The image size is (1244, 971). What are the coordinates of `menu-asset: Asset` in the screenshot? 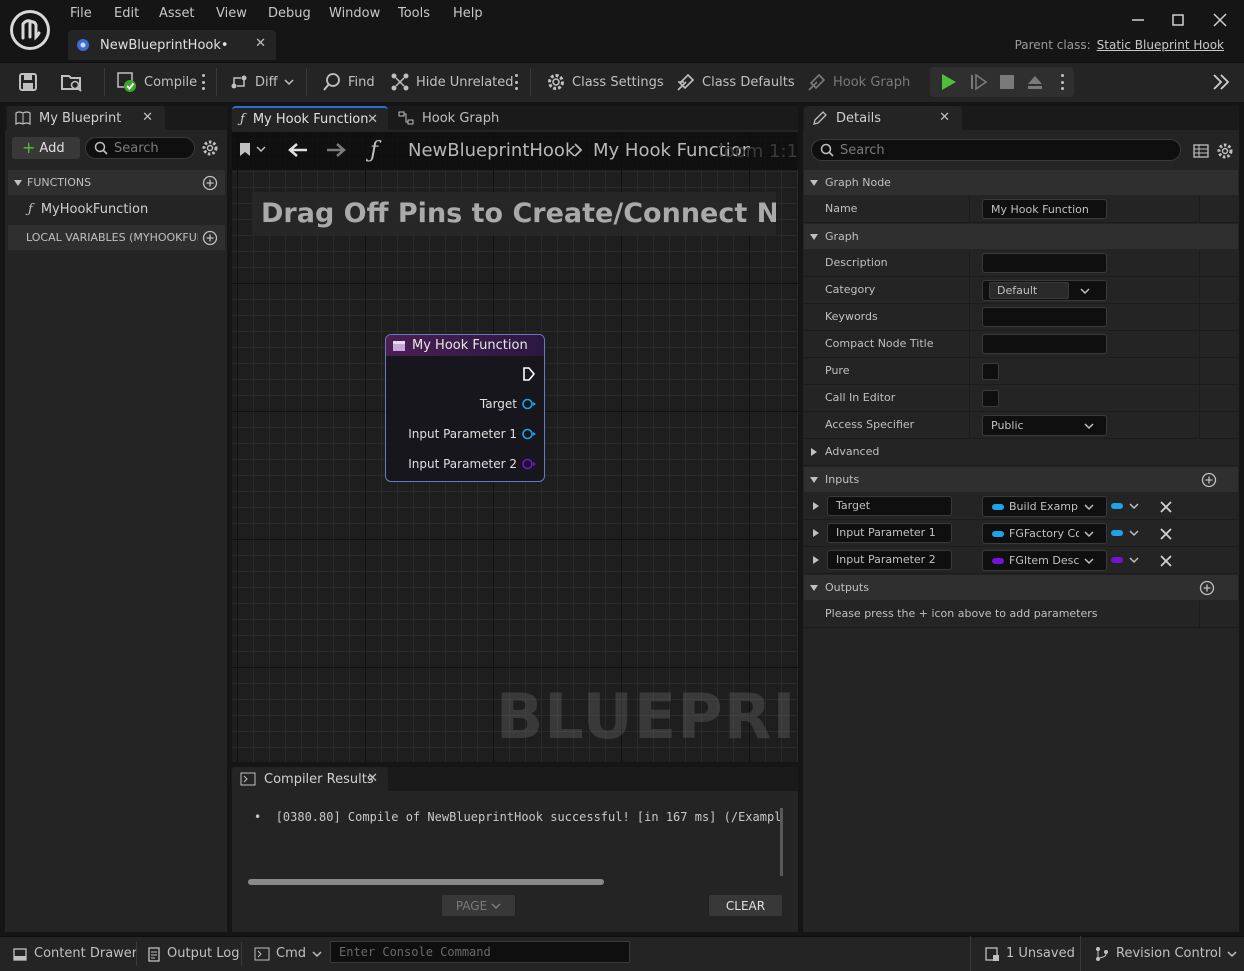 It's located at (177, 15).